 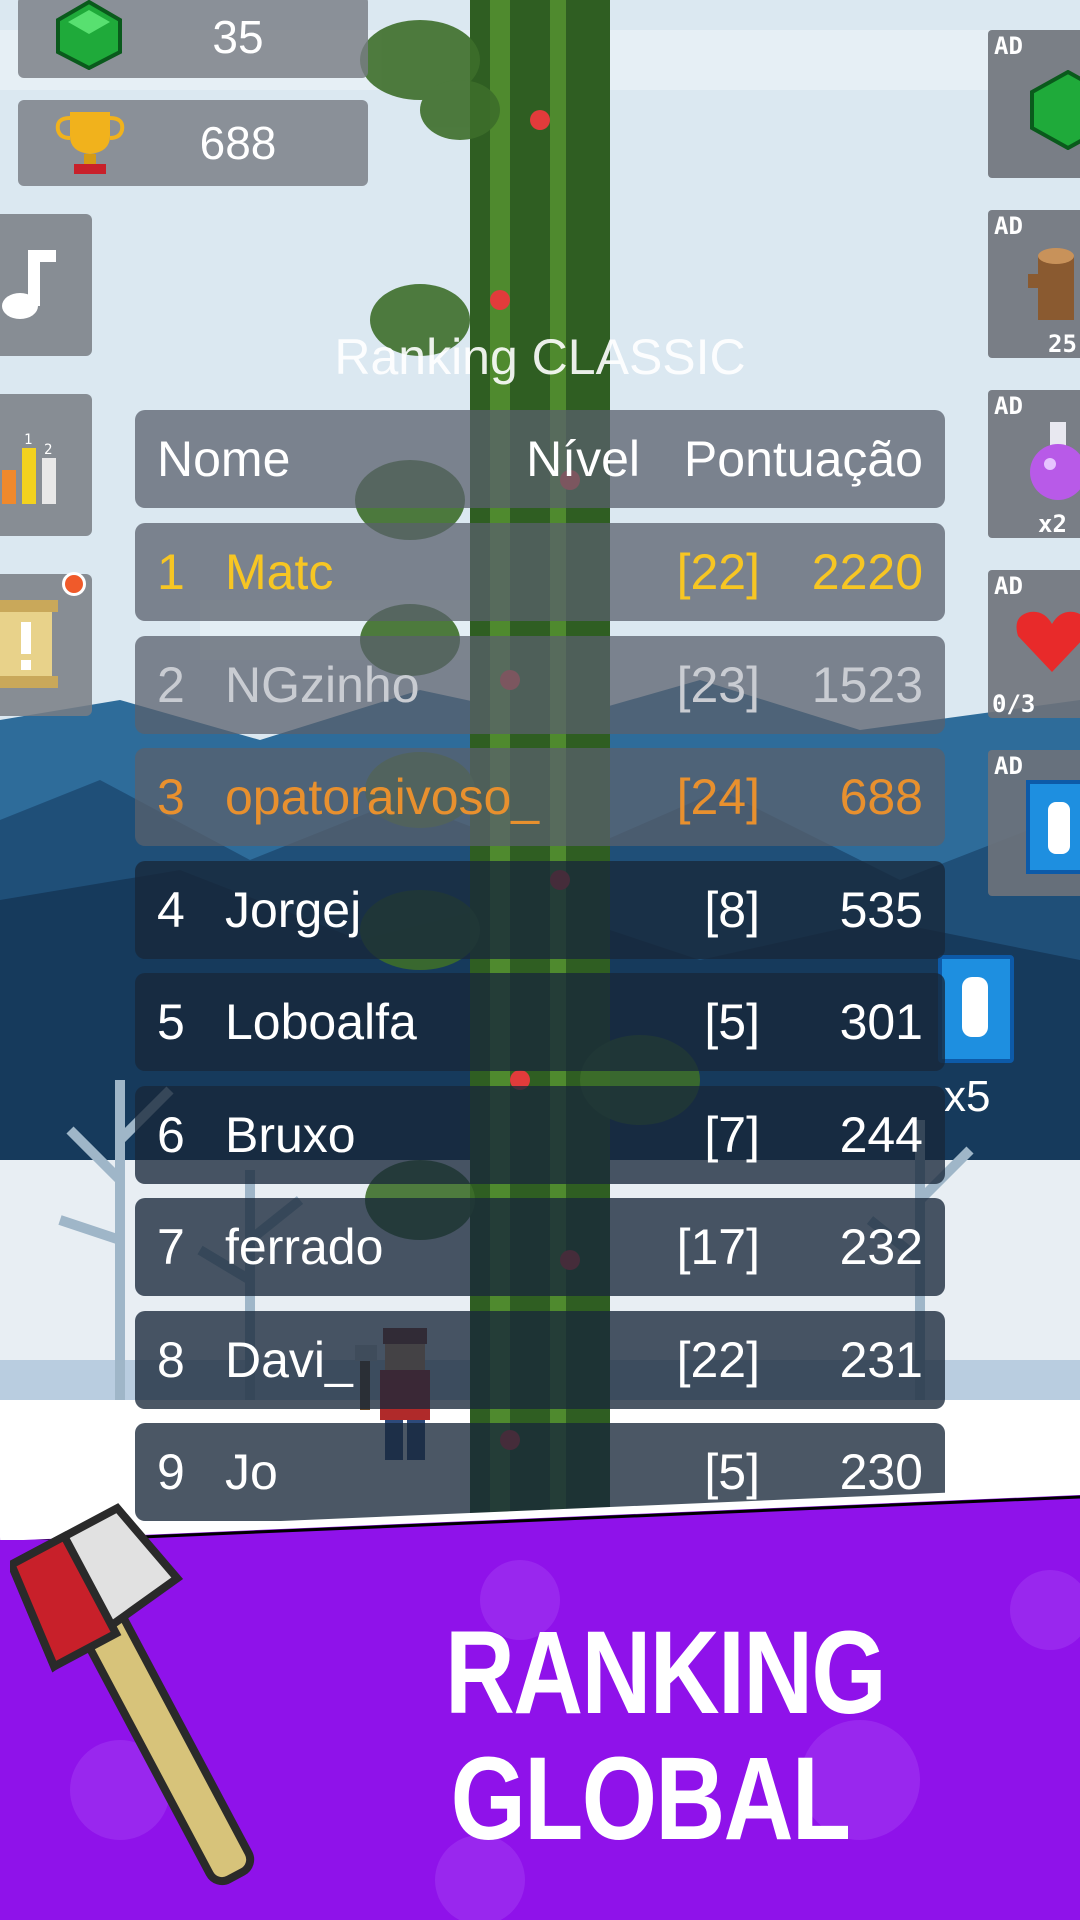 I want to click on rank-position: 5, so click(x=171, y=1022).